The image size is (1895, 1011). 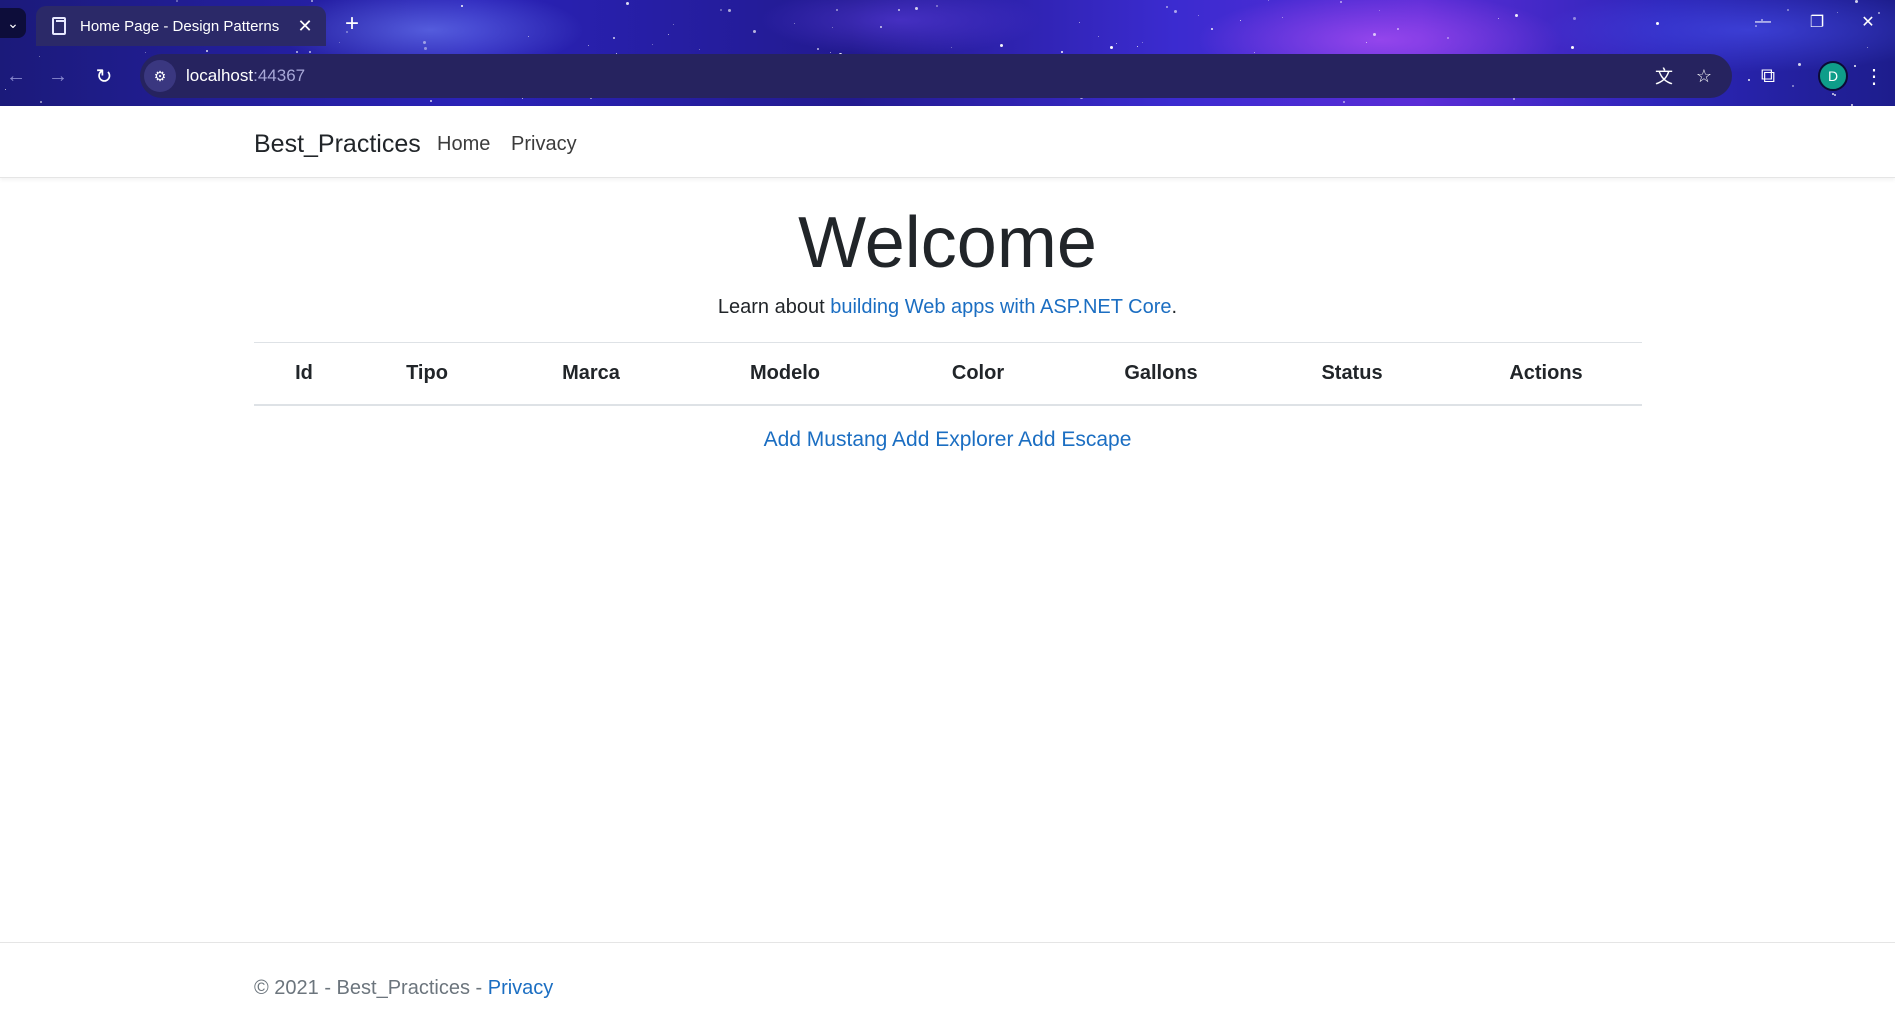 What do you see at coordinates (1074, 439) in the screenshot?
I see `add-escape-link: Add Escape` at bounding box center [1074, 439].